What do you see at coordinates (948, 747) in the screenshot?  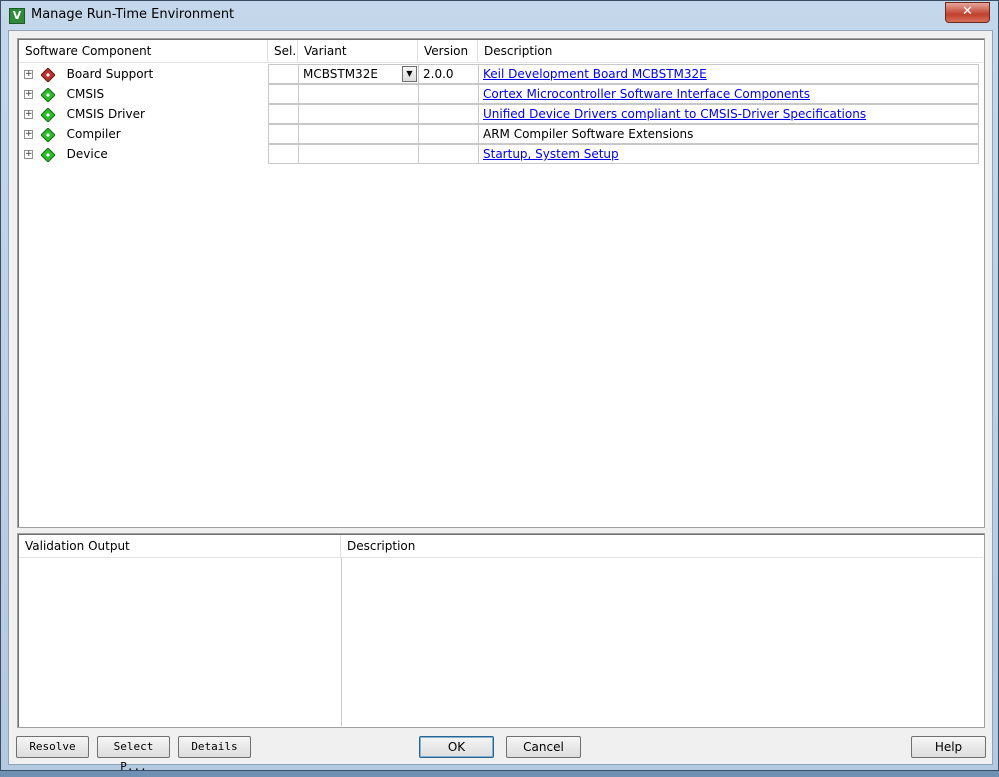 I see `help-button: Help` at bounding box center [948, 747].